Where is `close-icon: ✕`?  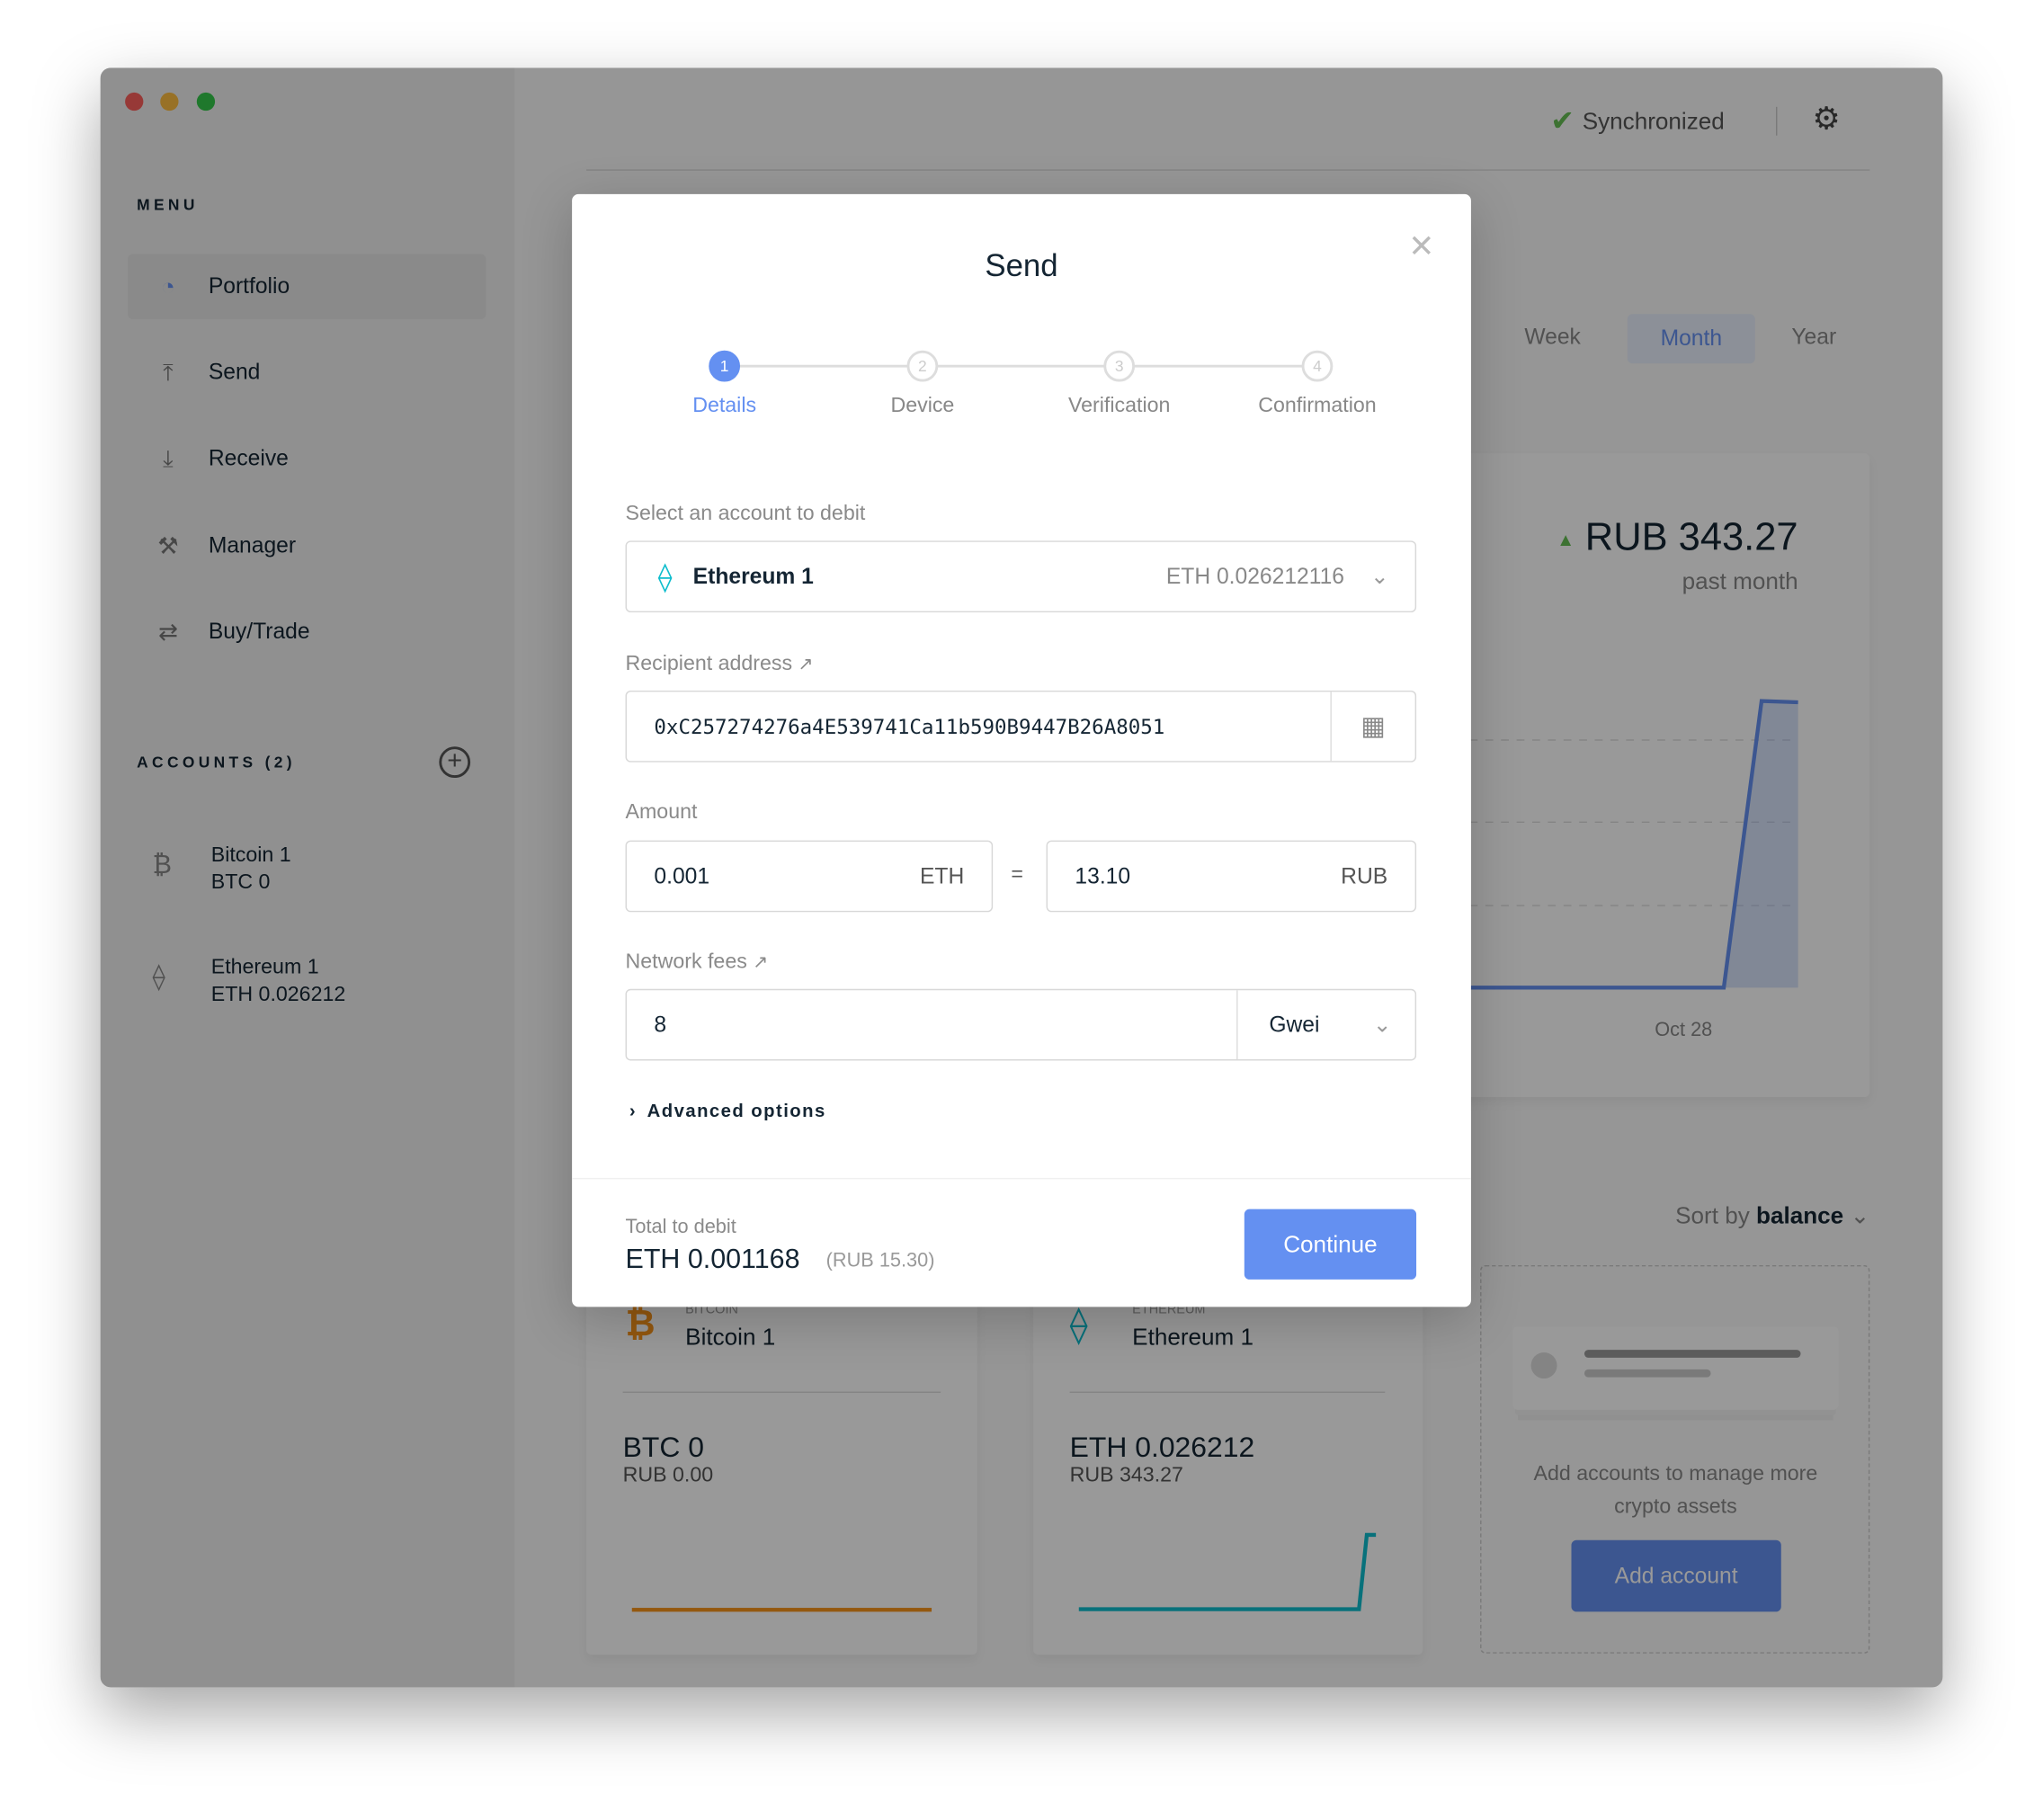
close-icon: ✕ is located at coordinates (1421, 247).